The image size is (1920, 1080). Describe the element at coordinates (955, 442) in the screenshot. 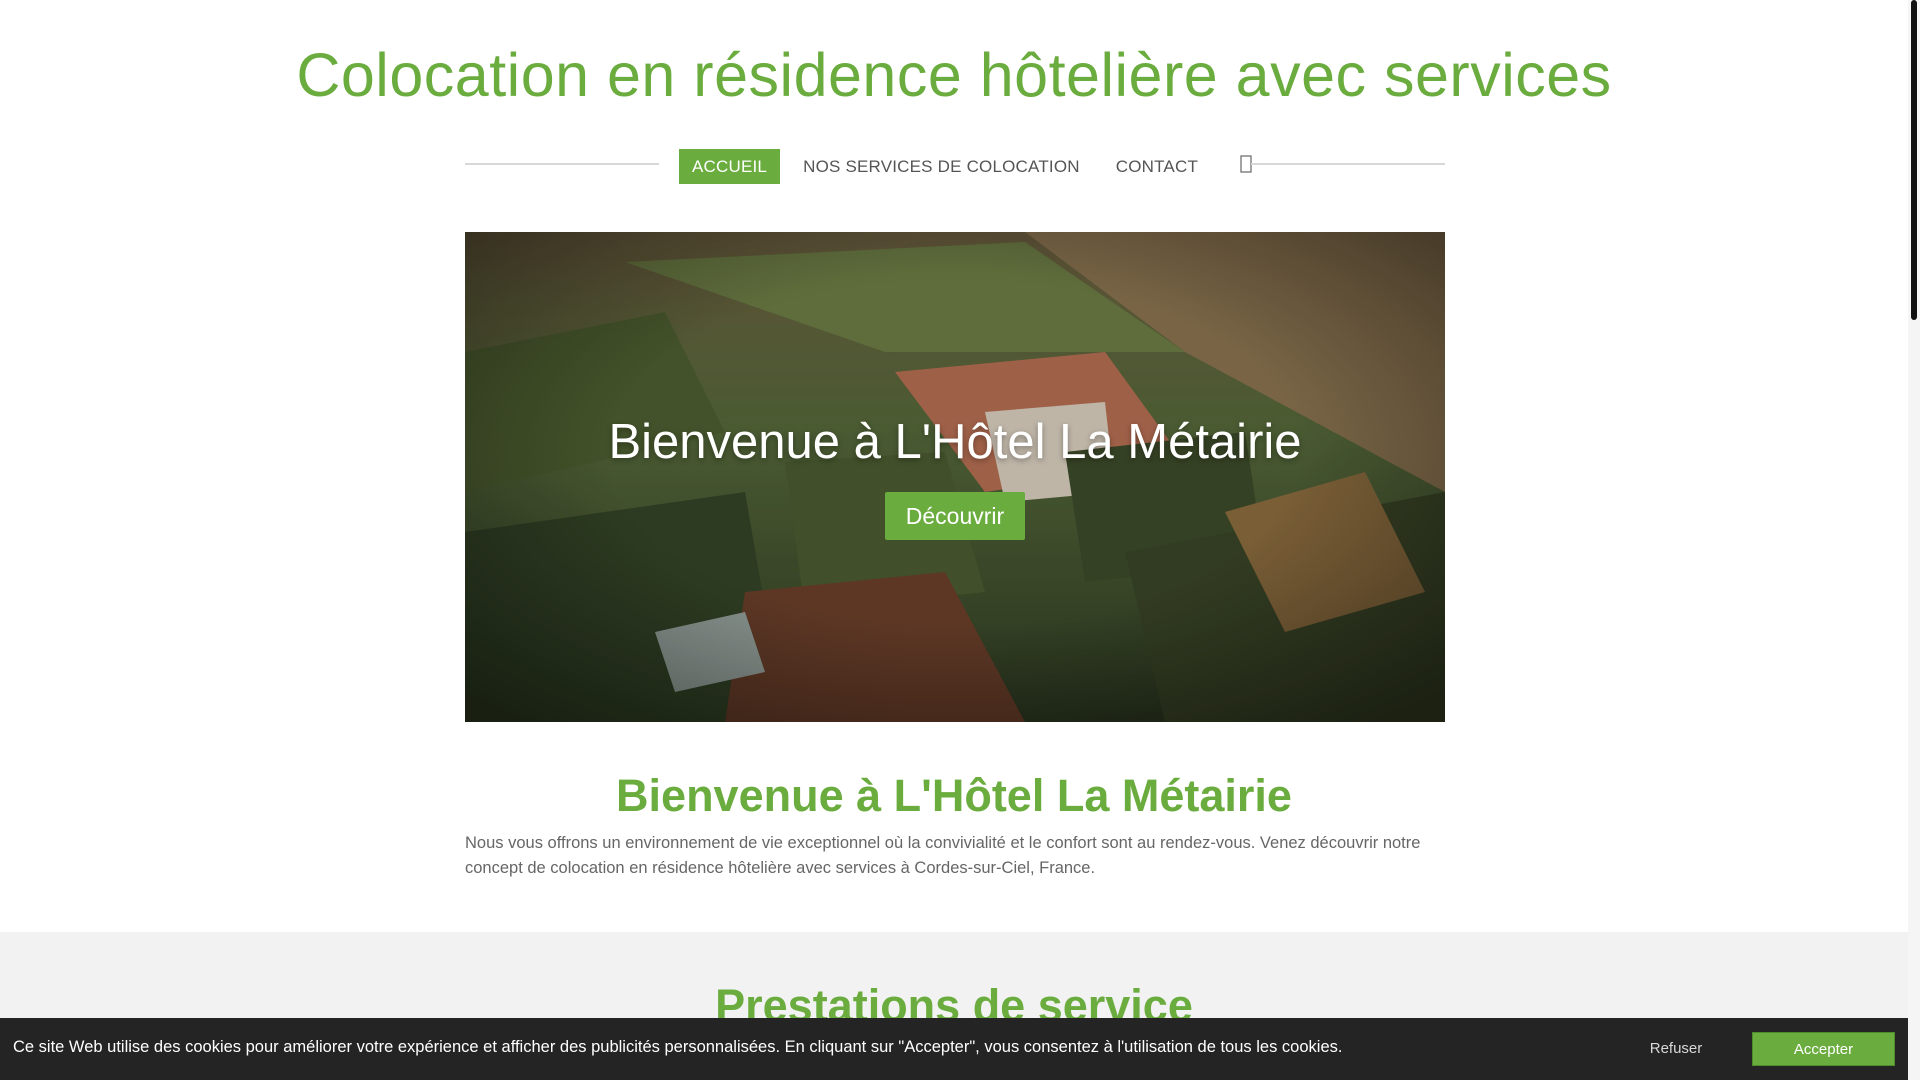

I see `hero-title: Bienvenue à L'Hôtel La Métairie` at that location.